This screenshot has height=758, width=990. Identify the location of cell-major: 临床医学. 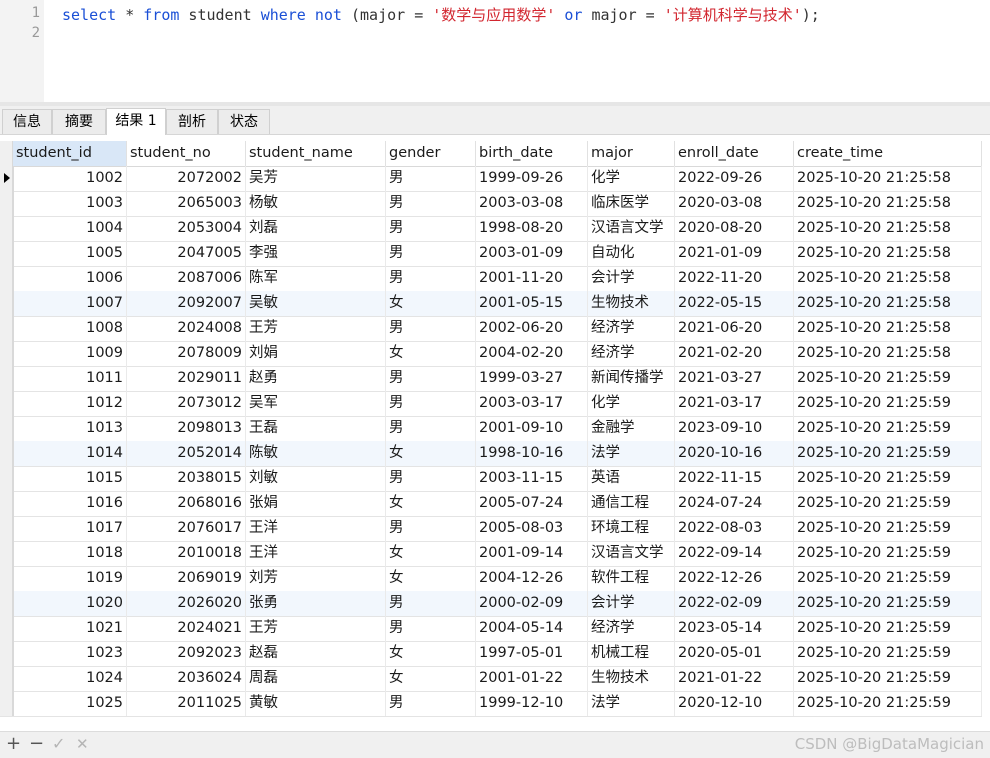
(631, 203).